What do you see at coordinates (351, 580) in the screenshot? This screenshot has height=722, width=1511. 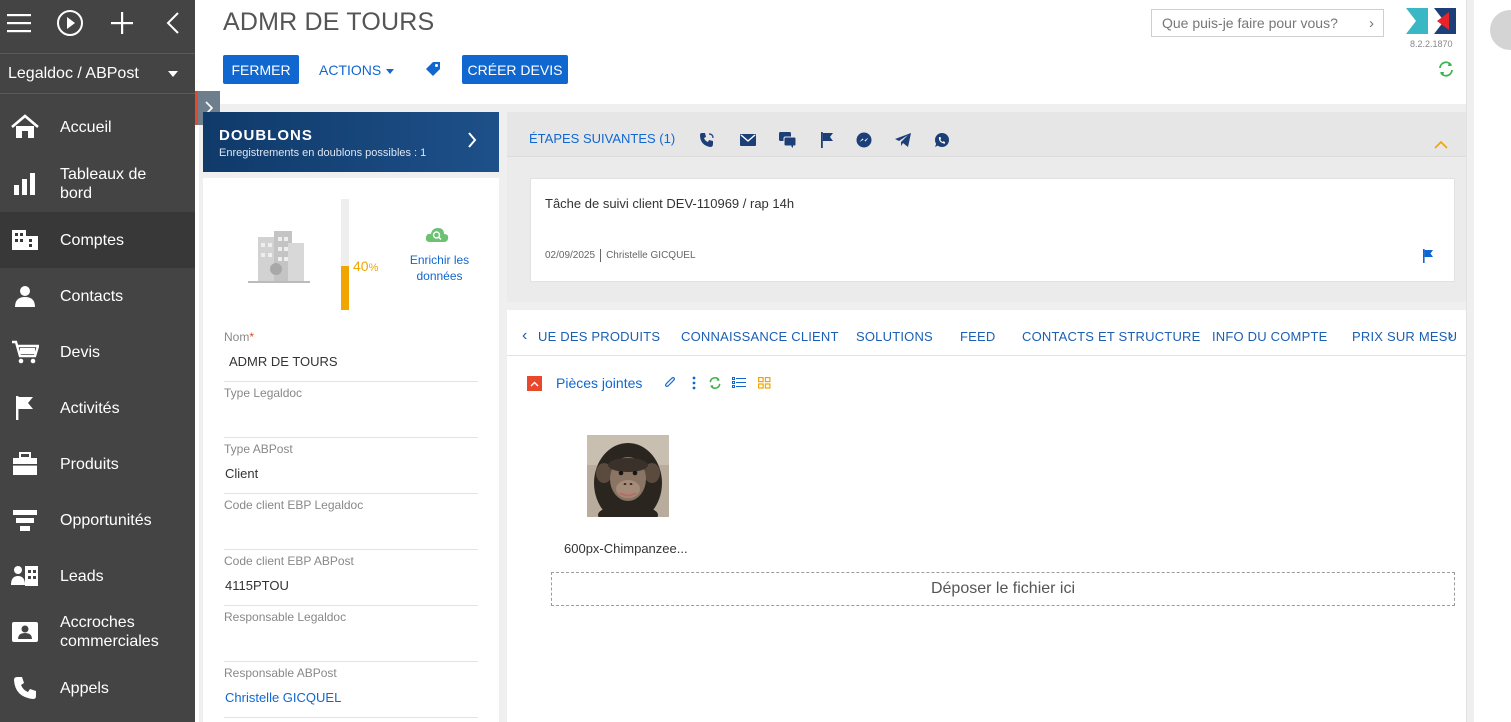 I see `field-code-ebp-abpost: Code client EBP ABPost 4115PTOU` at bounding box center [351, 580].